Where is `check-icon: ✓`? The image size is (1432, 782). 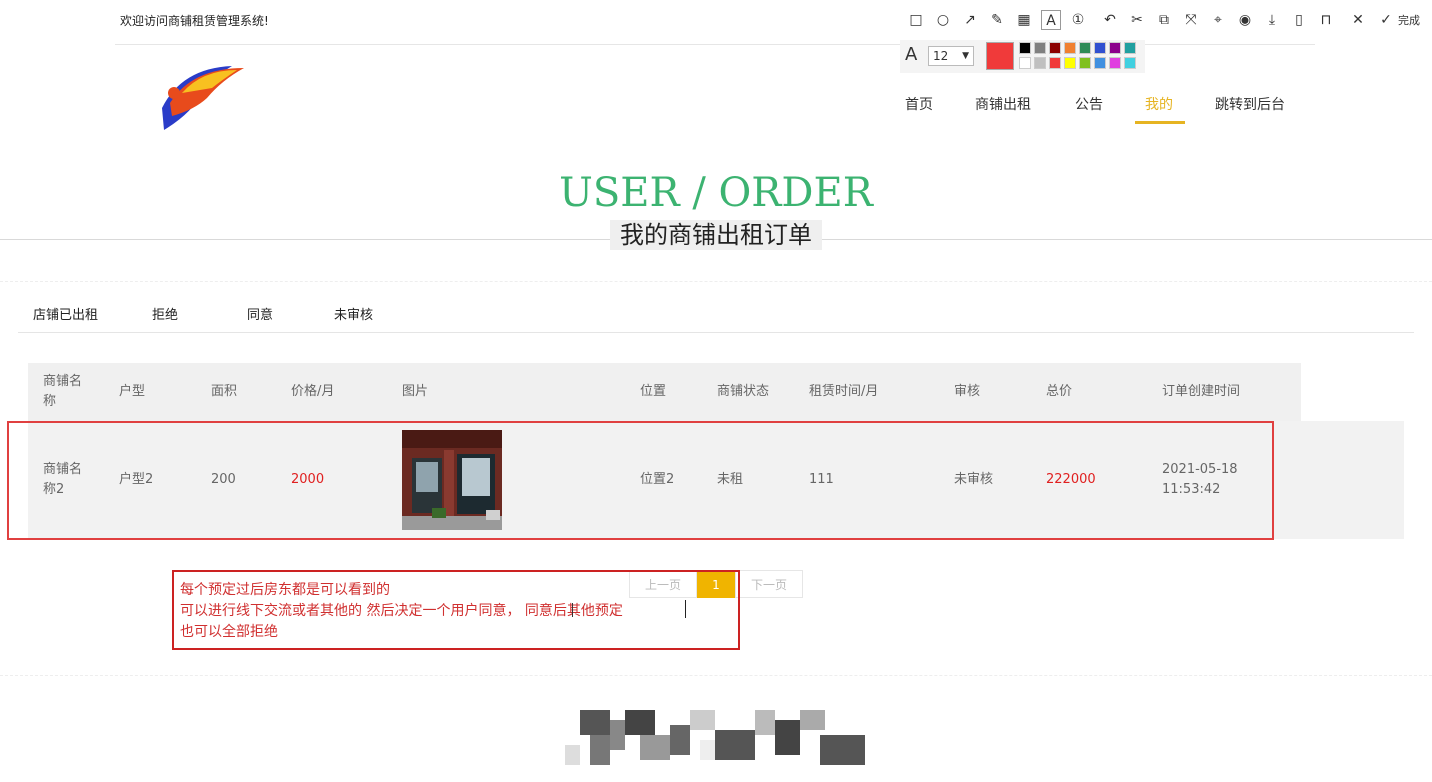 check-icon: ✓ is located at coordinates (1386, 20).